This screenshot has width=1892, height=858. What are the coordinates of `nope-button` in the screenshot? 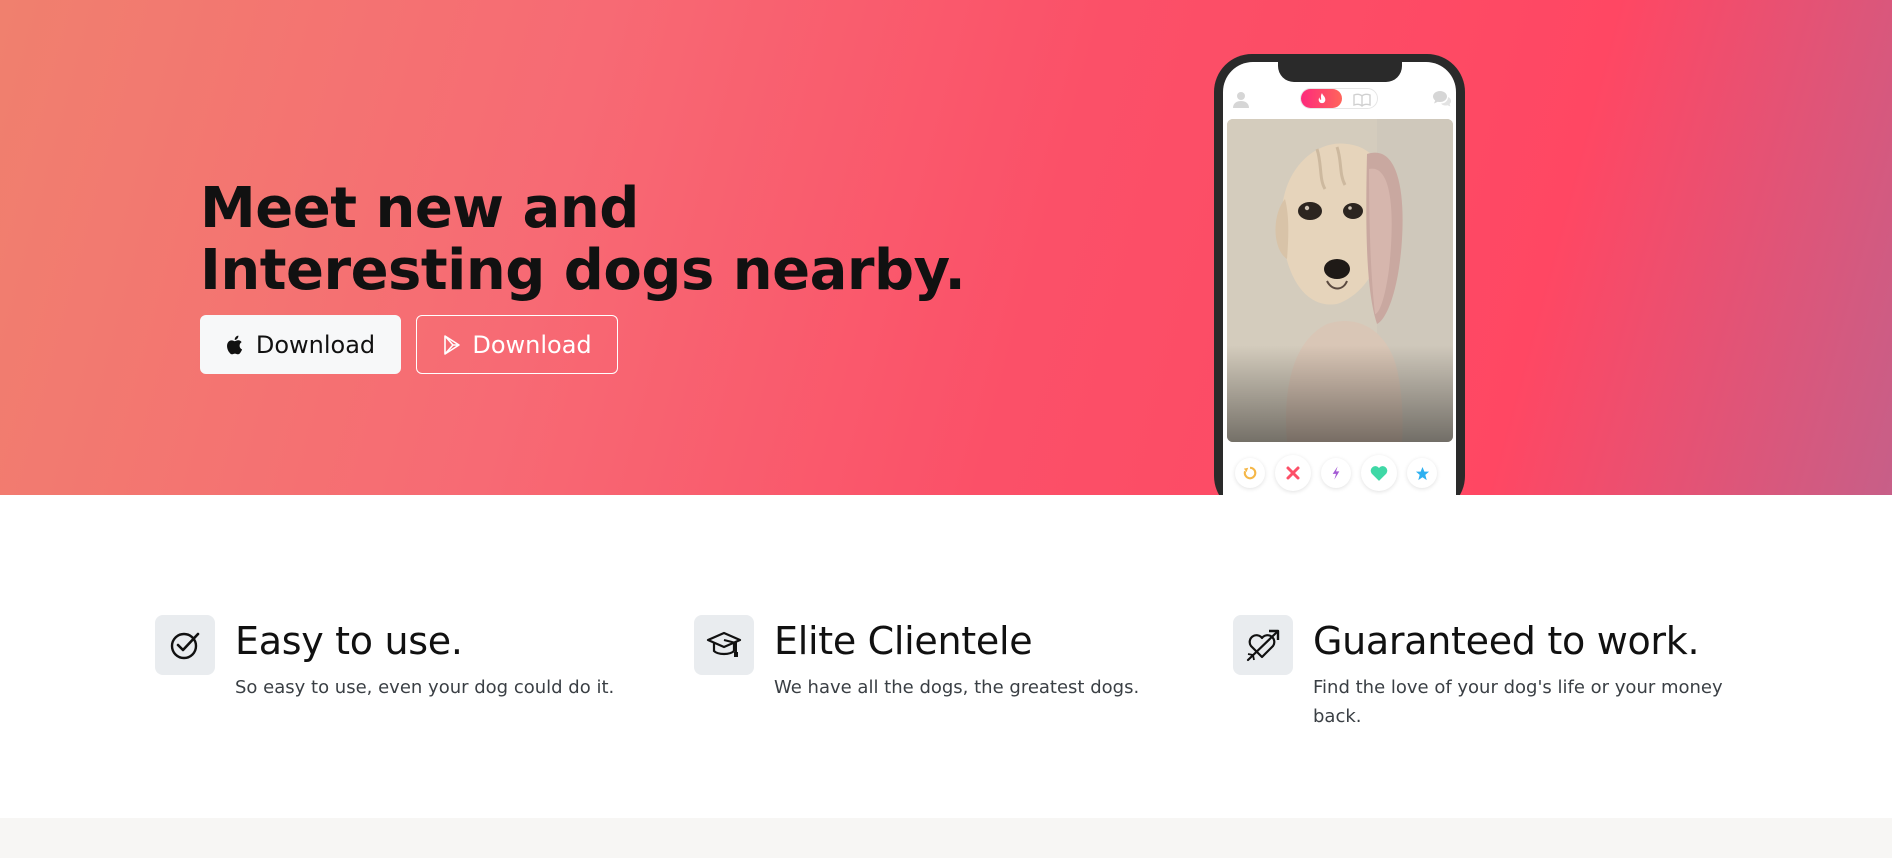 It's located at (1293, 473).